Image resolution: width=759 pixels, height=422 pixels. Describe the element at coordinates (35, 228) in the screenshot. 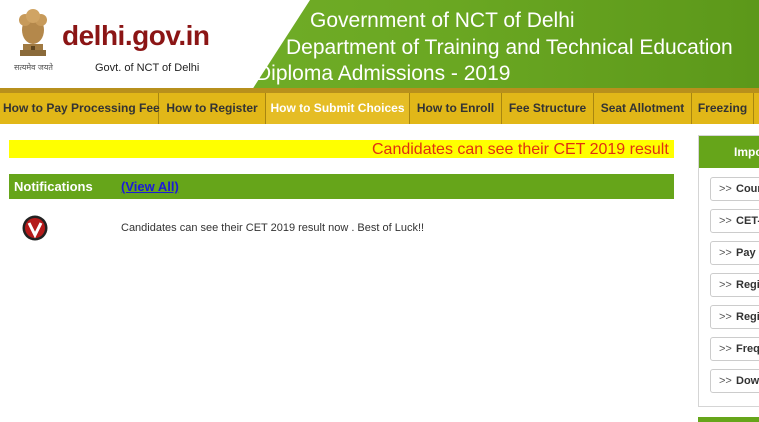

I see `notification-bullet-icon` at that location.